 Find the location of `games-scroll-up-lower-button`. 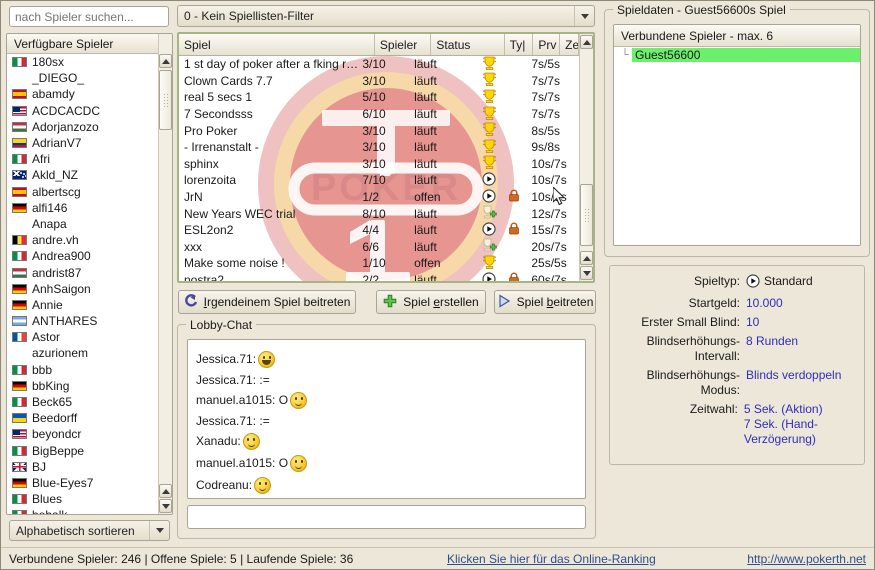

games-scroll-up-lower-button is located at coordinates (586, 258).